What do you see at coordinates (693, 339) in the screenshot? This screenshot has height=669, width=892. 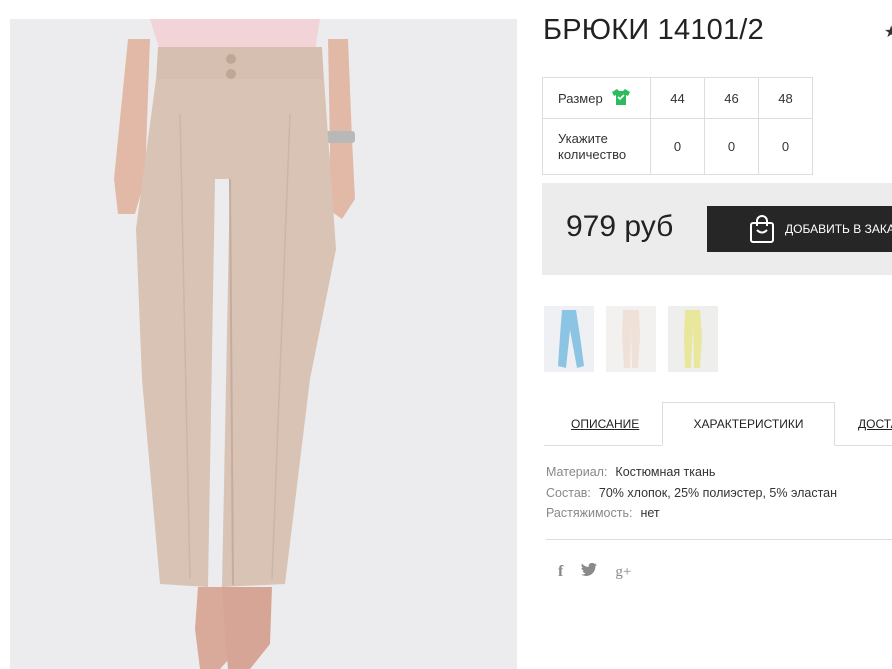 I see `thumbnail-yellow` at bounding box center [693, 339].